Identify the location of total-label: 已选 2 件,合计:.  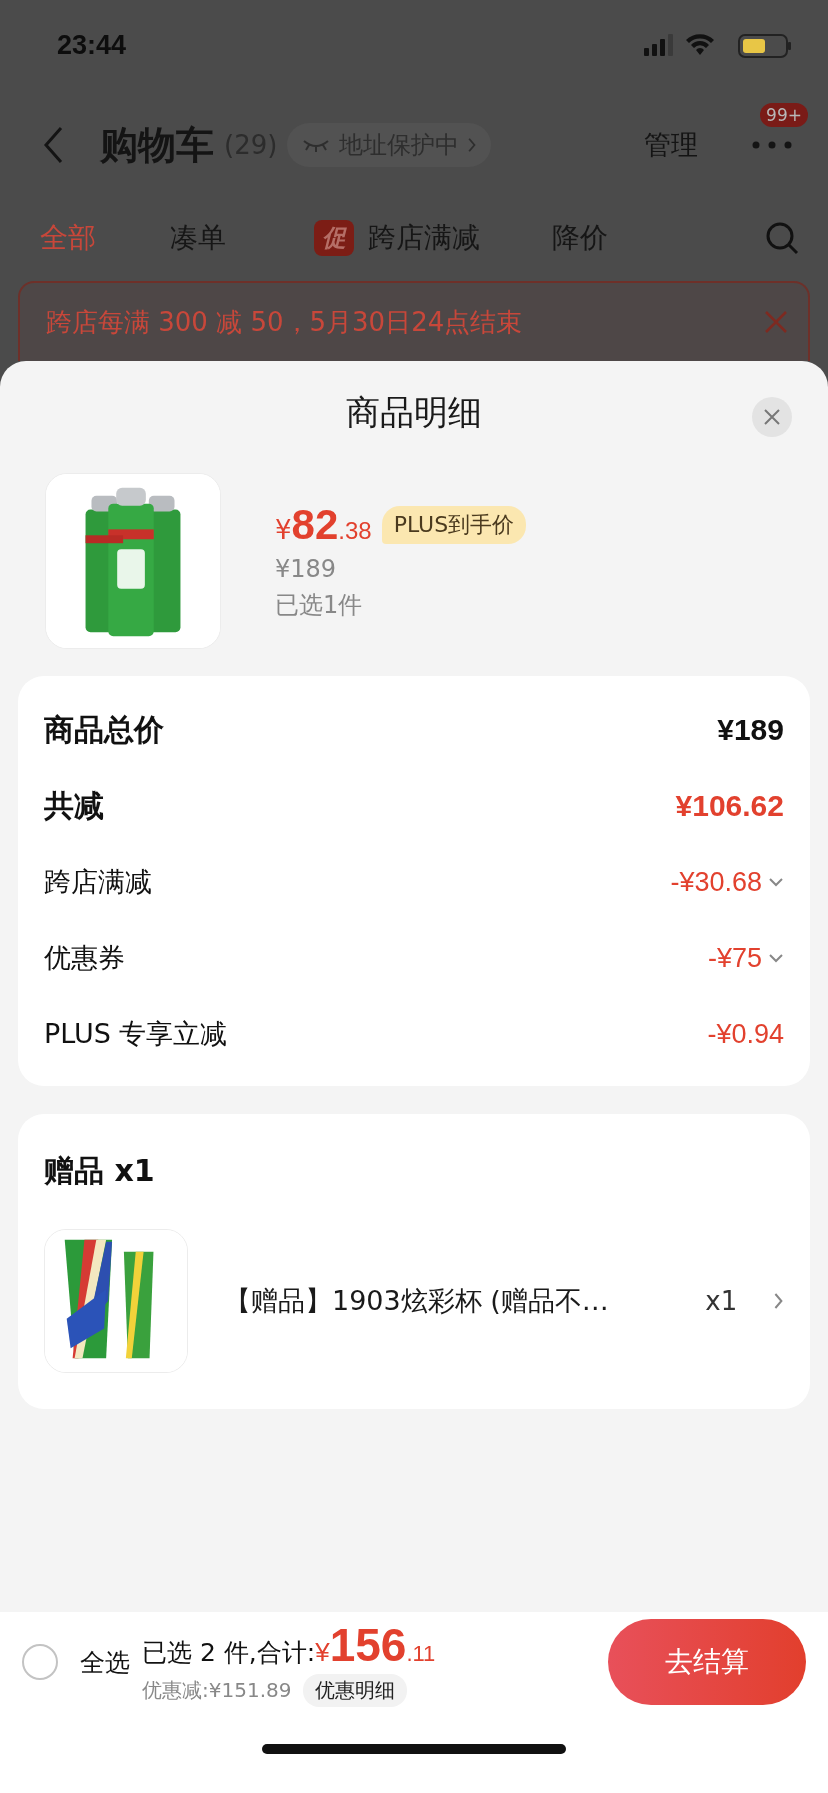
(229, 1652).